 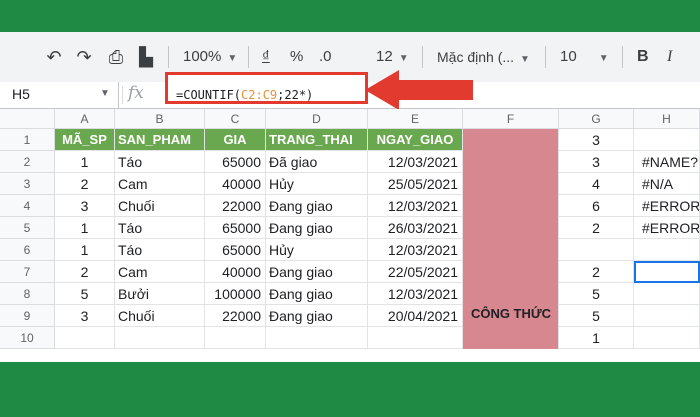 I want to click on table-cell: 25/05/2021, so click(x=415, y=184).